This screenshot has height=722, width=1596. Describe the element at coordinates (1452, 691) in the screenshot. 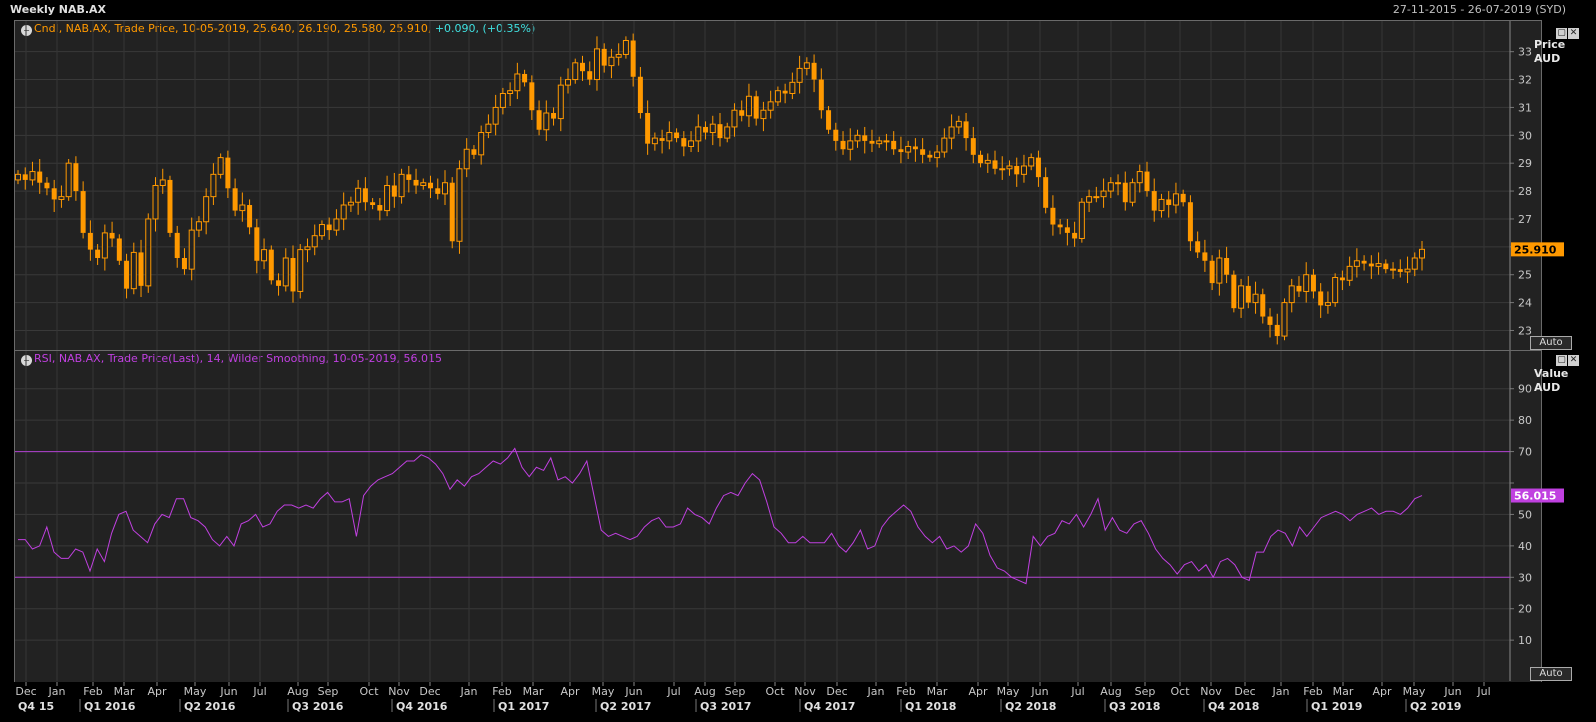

I see `month-label: Jun` at that location.